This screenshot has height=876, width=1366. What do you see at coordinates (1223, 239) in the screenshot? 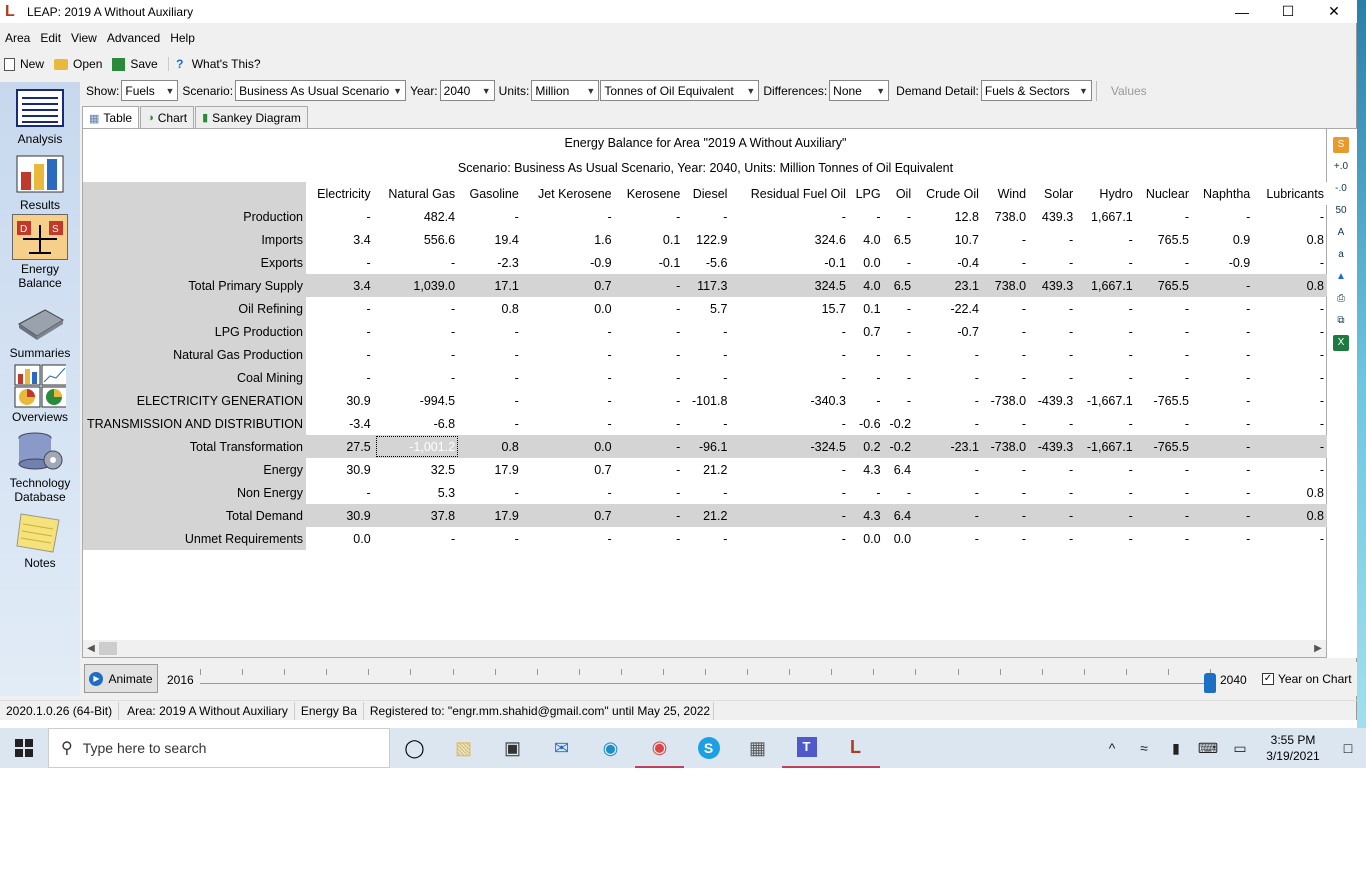
I see `table-cell: 0.9` at bounding box center [1223, 239].